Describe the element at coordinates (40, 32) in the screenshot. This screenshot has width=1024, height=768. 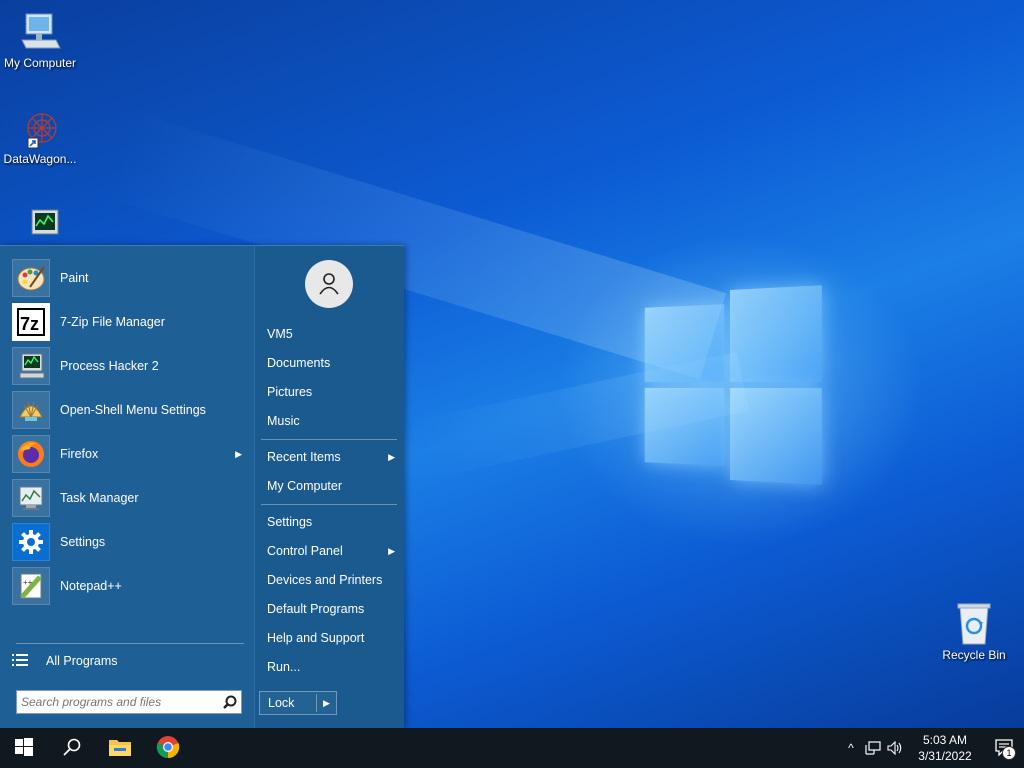
I see `computer-icon` at that location.